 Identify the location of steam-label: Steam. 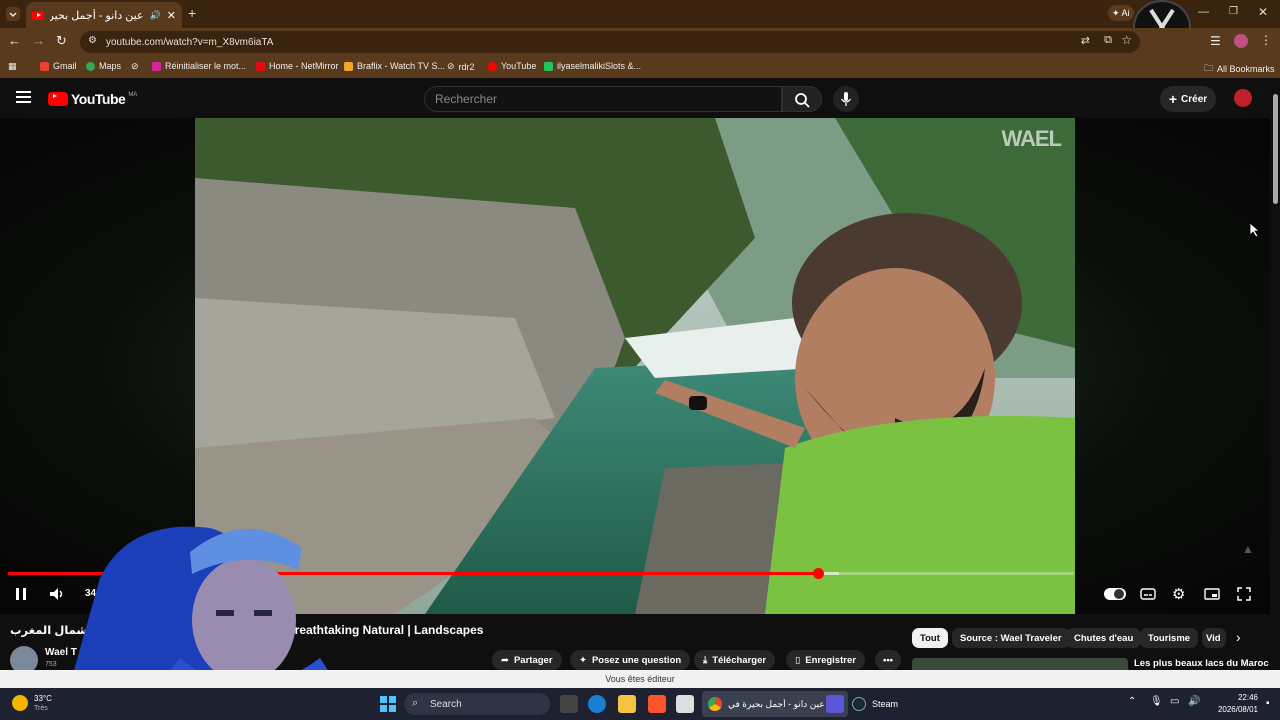
(885, 704).